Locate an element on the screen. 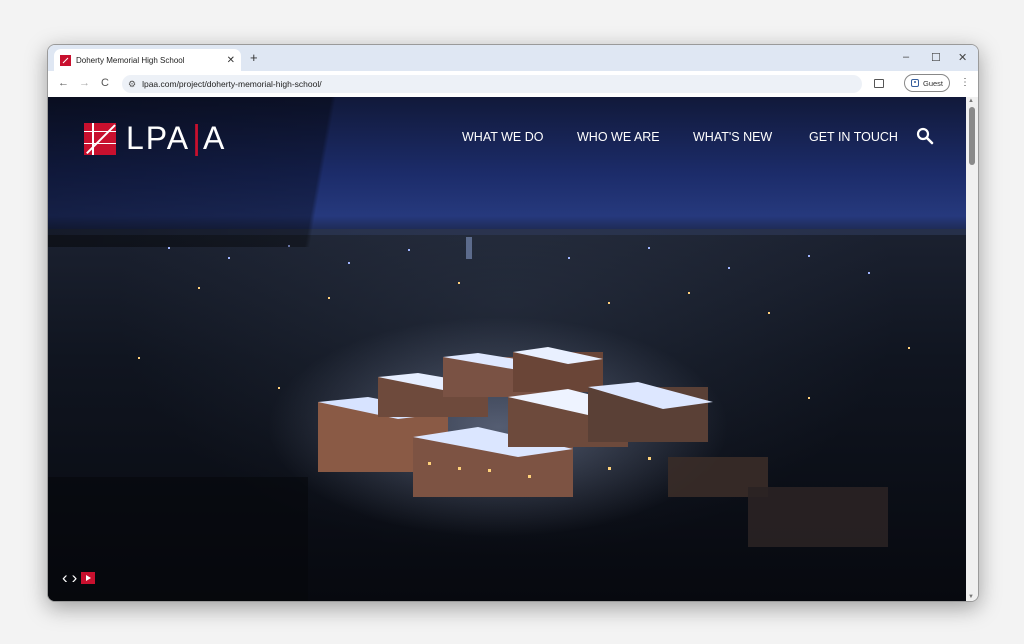  site-logo: LPA | A is located at coordinates (155, 138).